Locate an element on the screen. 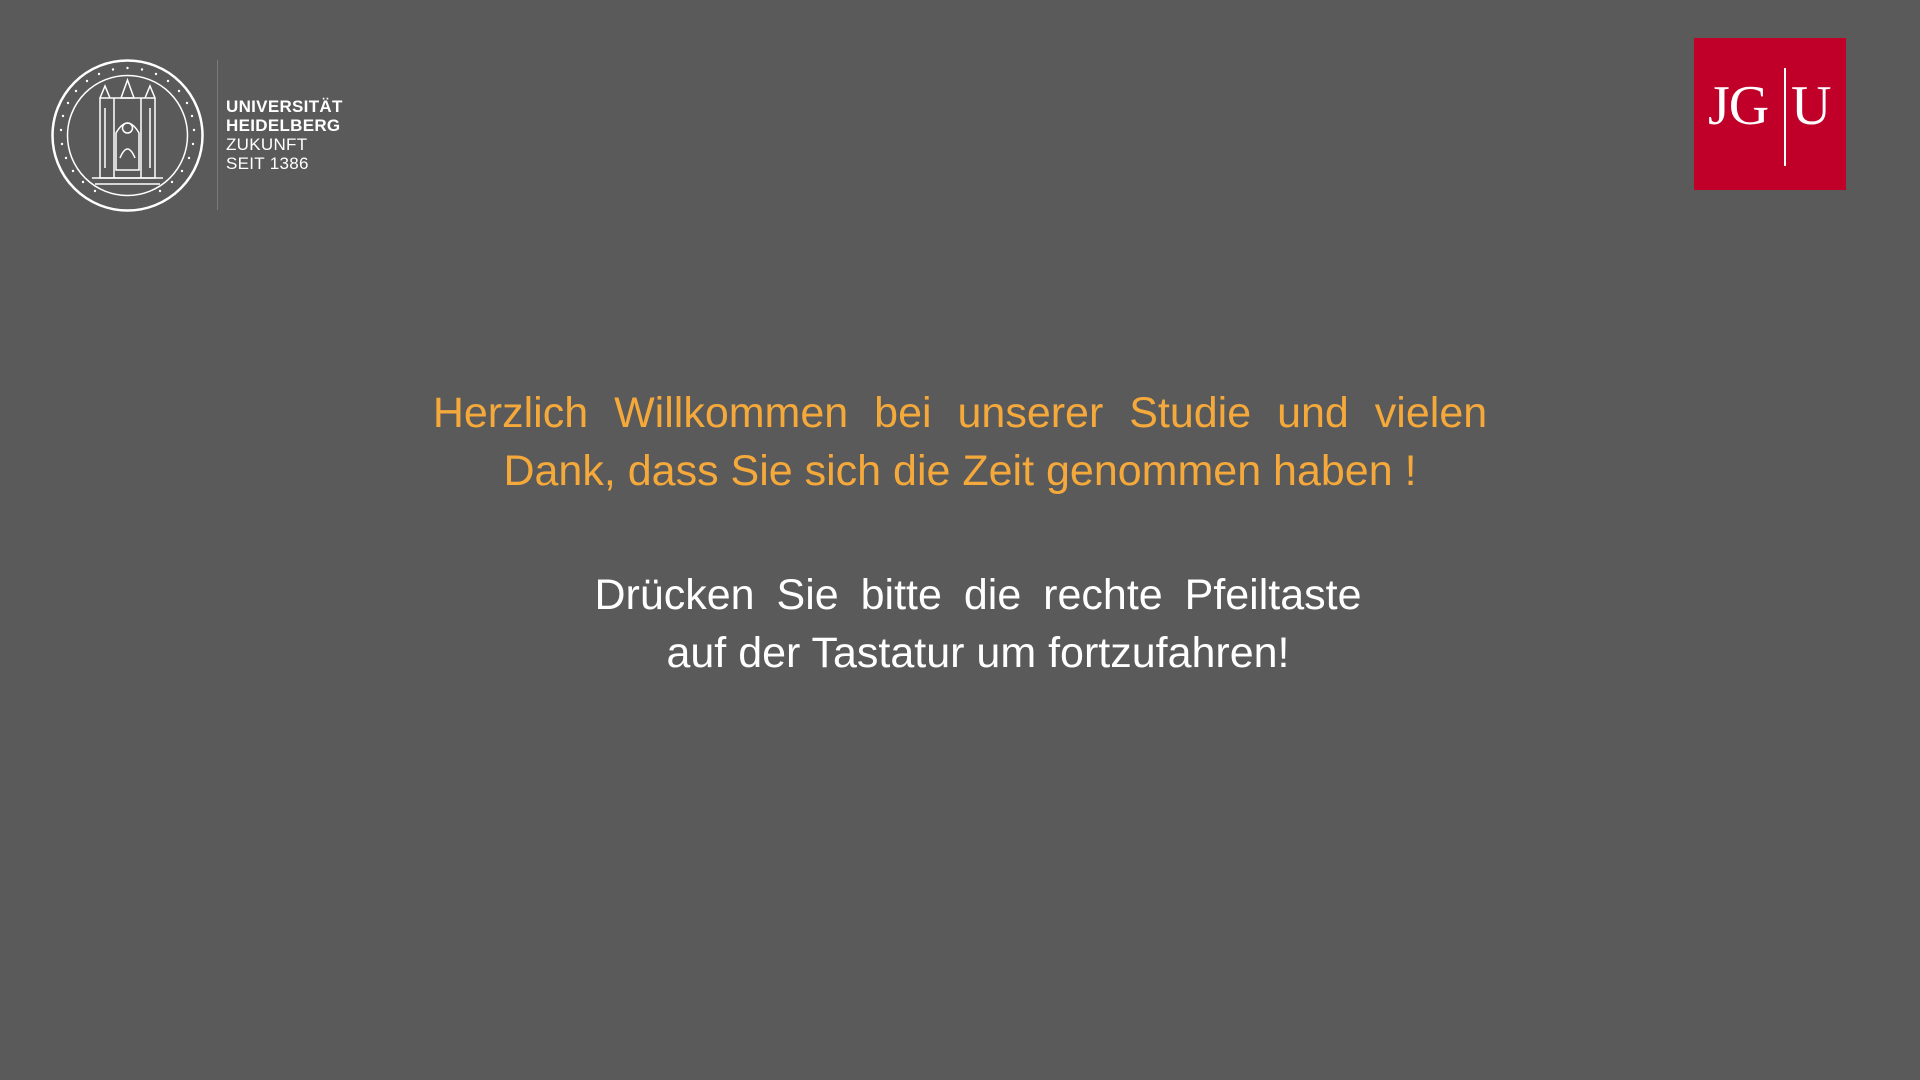  heidelberg-wordmark: UNIVERSITÄT HEIDELBERG ZUKUNFT SEIT 1386 is located at coordinates (284, 135).